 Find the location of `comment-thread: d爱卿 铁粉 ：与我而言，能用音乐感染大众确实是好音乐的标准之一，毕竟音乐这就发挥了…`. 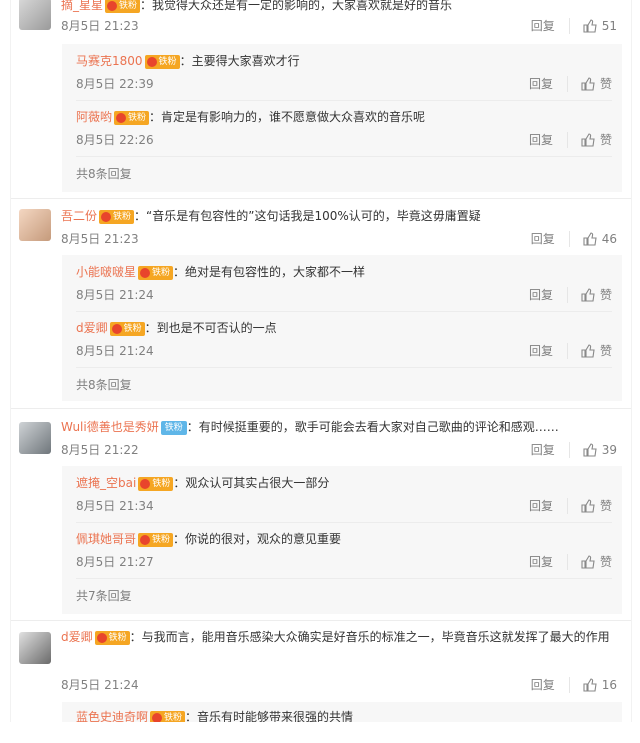

comment-thread: d爱卿 铁粉 ：与我而言，能用音乐感染大众确实是好音乐的标准之一，毕竟音乐这就发挥了… is located at coordinates (321, 673).